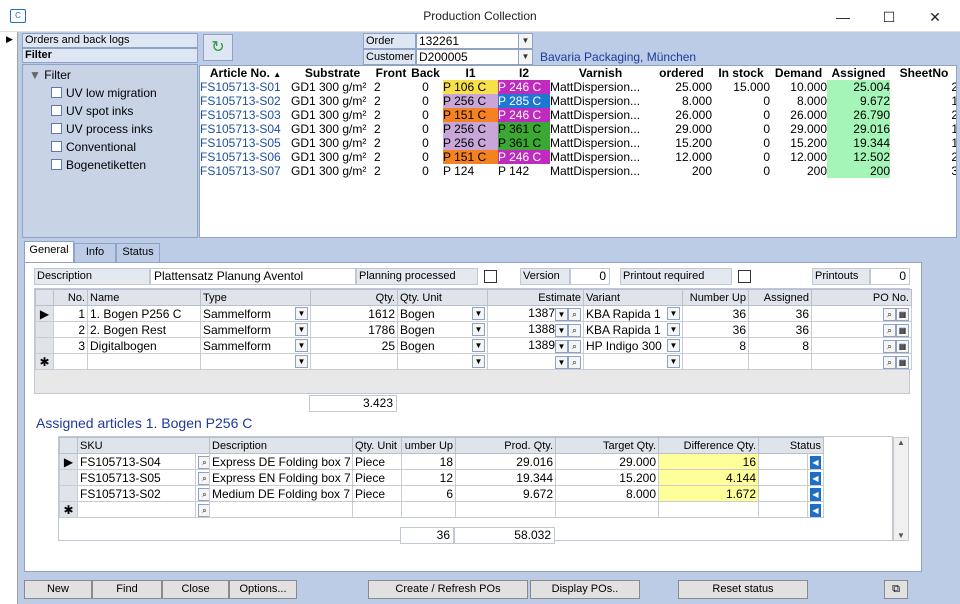  What do you see at coordinates (535, 345) in the screenshot?
I see `cell-estimate: 1389 ▼ ⌕` at bounding box center [535, 345].